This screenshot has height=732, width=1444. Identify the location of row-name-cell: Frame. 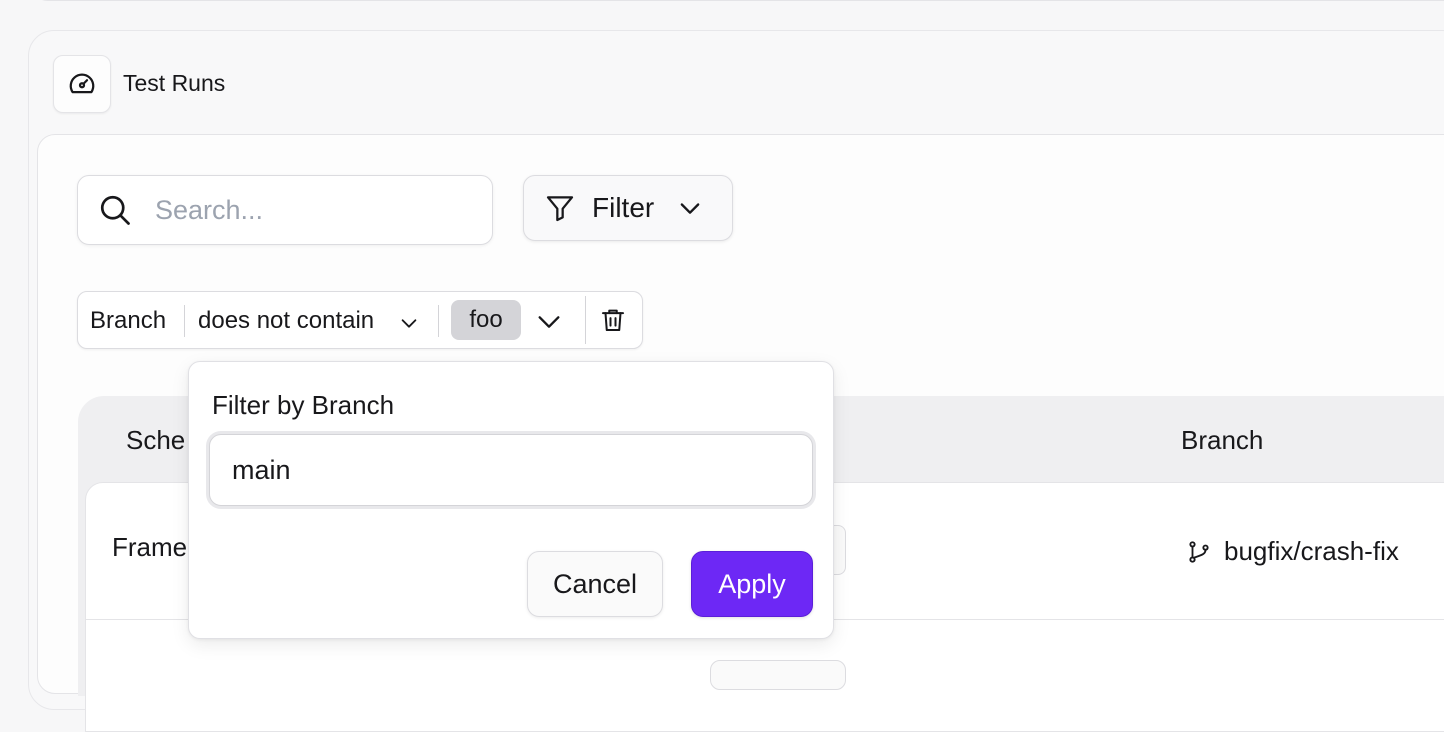
(149, 547).